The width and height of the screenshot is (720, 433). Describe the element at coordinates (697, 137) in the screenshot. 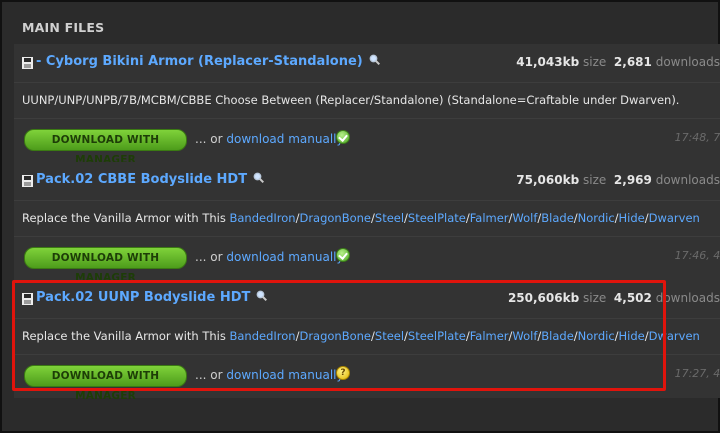

I see `file-timestamp: 17:48, 7 Ju` at that location.